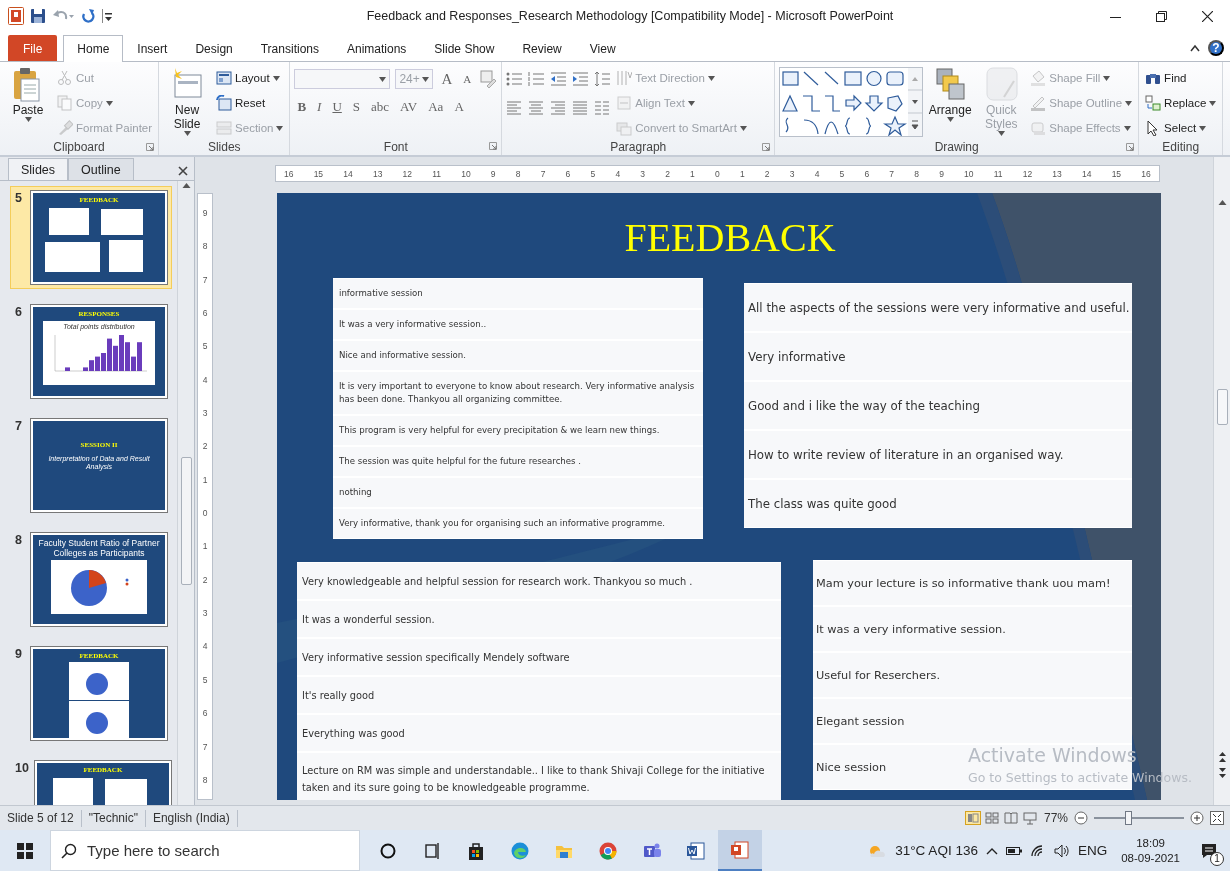 Image resolution: width=1230 pixels, height=871 pixels. What do you see at coordinates (191, 818) in the screenshot?
I see `status-text: English (India)` at bounding box center [191, 818].